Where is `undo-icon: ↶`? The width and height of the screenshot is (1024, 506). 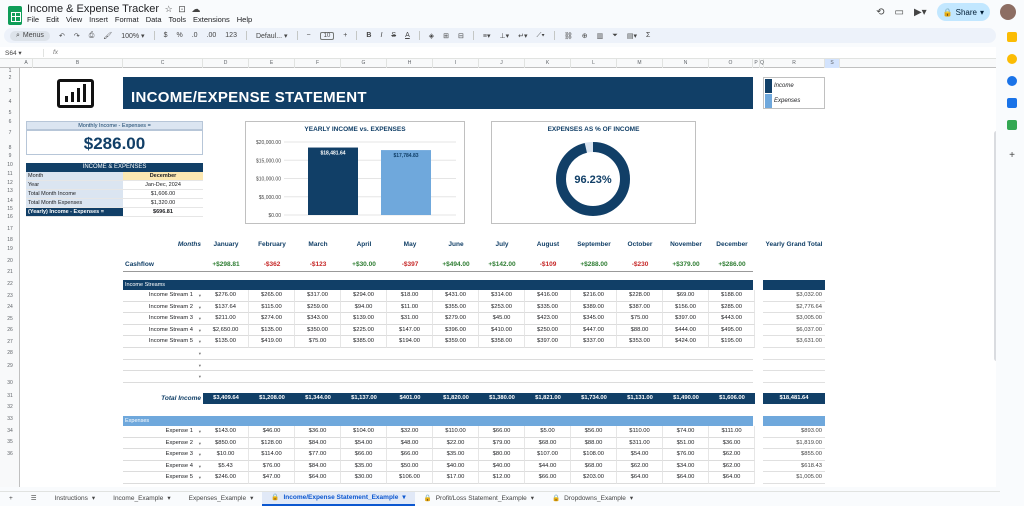 undo-icon: ↶ is located at coordinates (62, 36).